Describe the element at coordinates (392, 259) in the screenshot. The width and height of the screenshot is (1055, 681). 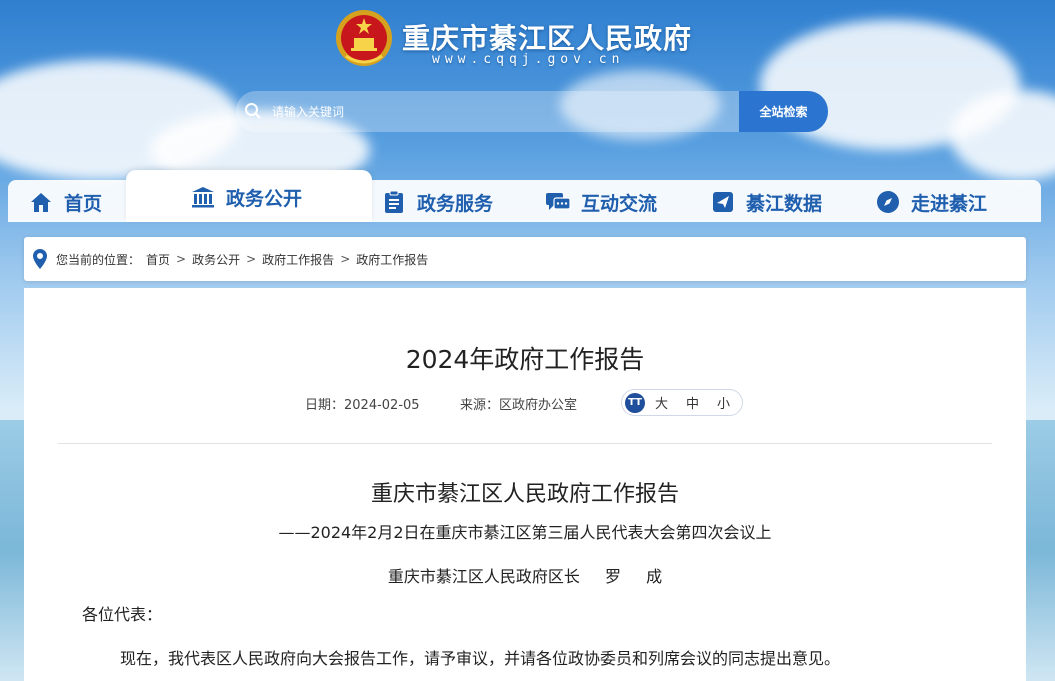
I see `breadcrumb-current: 政府工作报告` at that location.